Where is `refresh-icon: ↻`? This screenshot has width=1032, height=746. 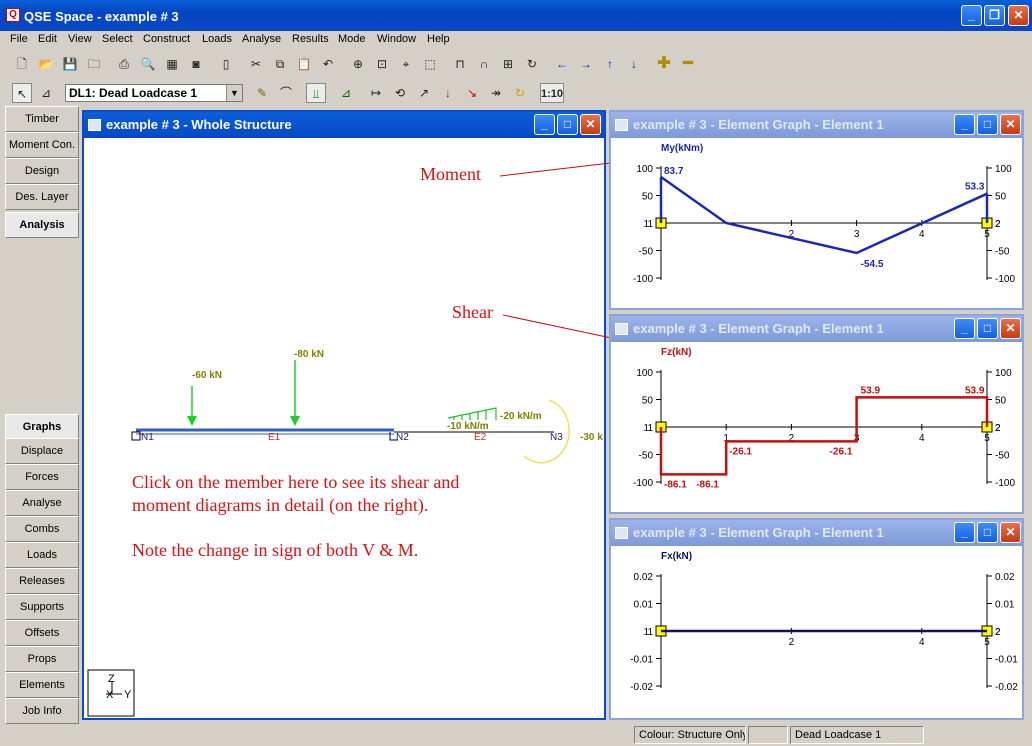 refresh-icon: ↻ is located at coordinates (520, 93).